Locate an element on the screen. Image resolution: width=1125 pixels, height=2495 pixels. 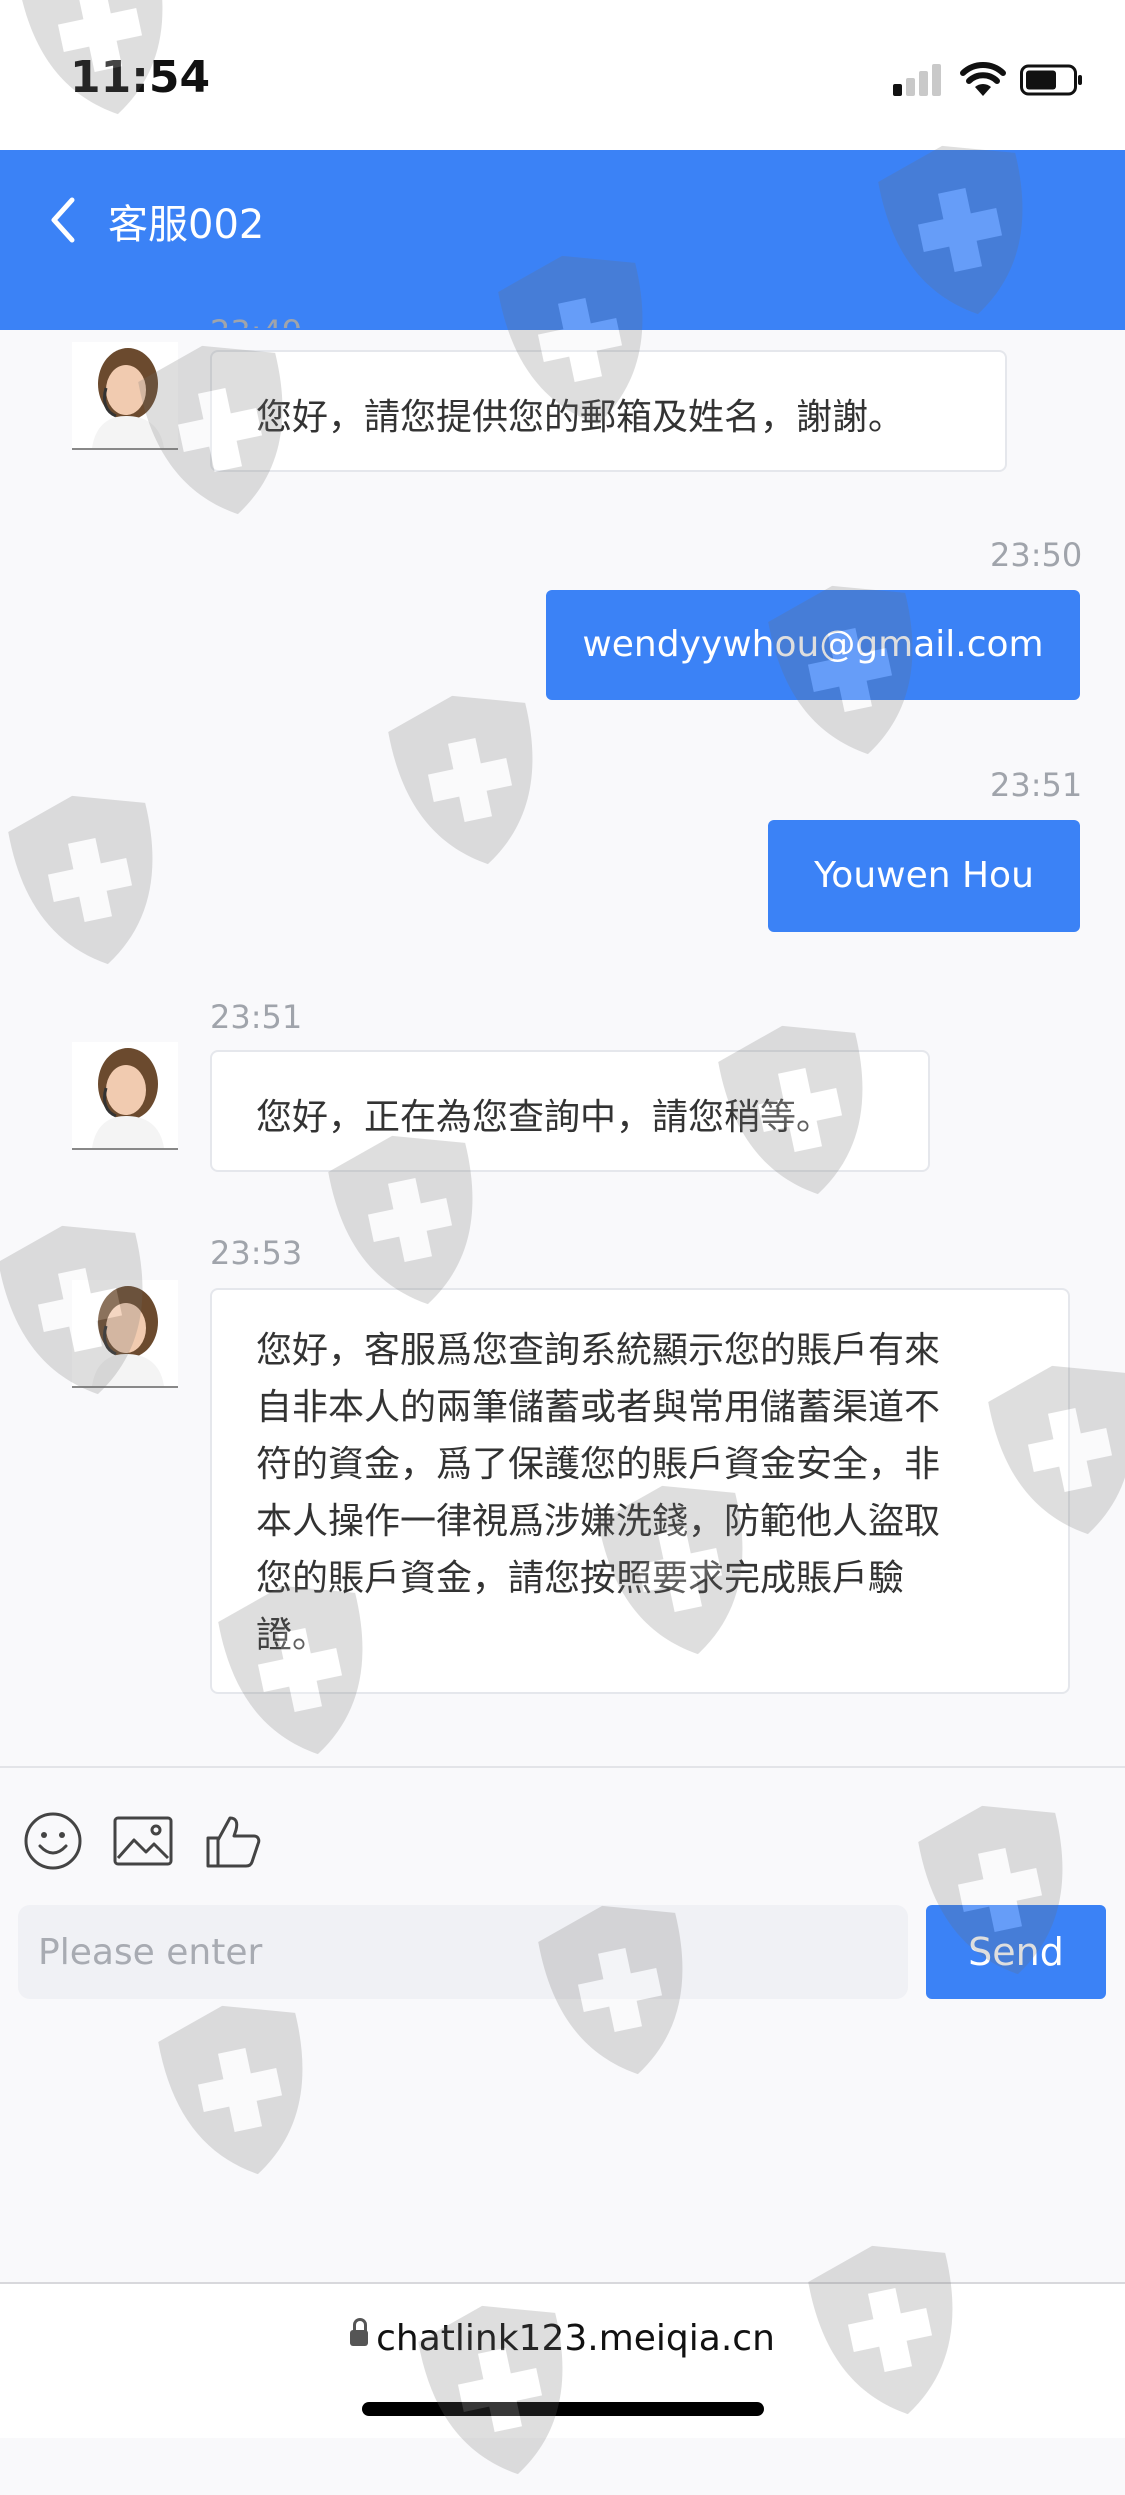
url-bar: chatlink123.meiqia.cn is located at coordinates (562, 2338).